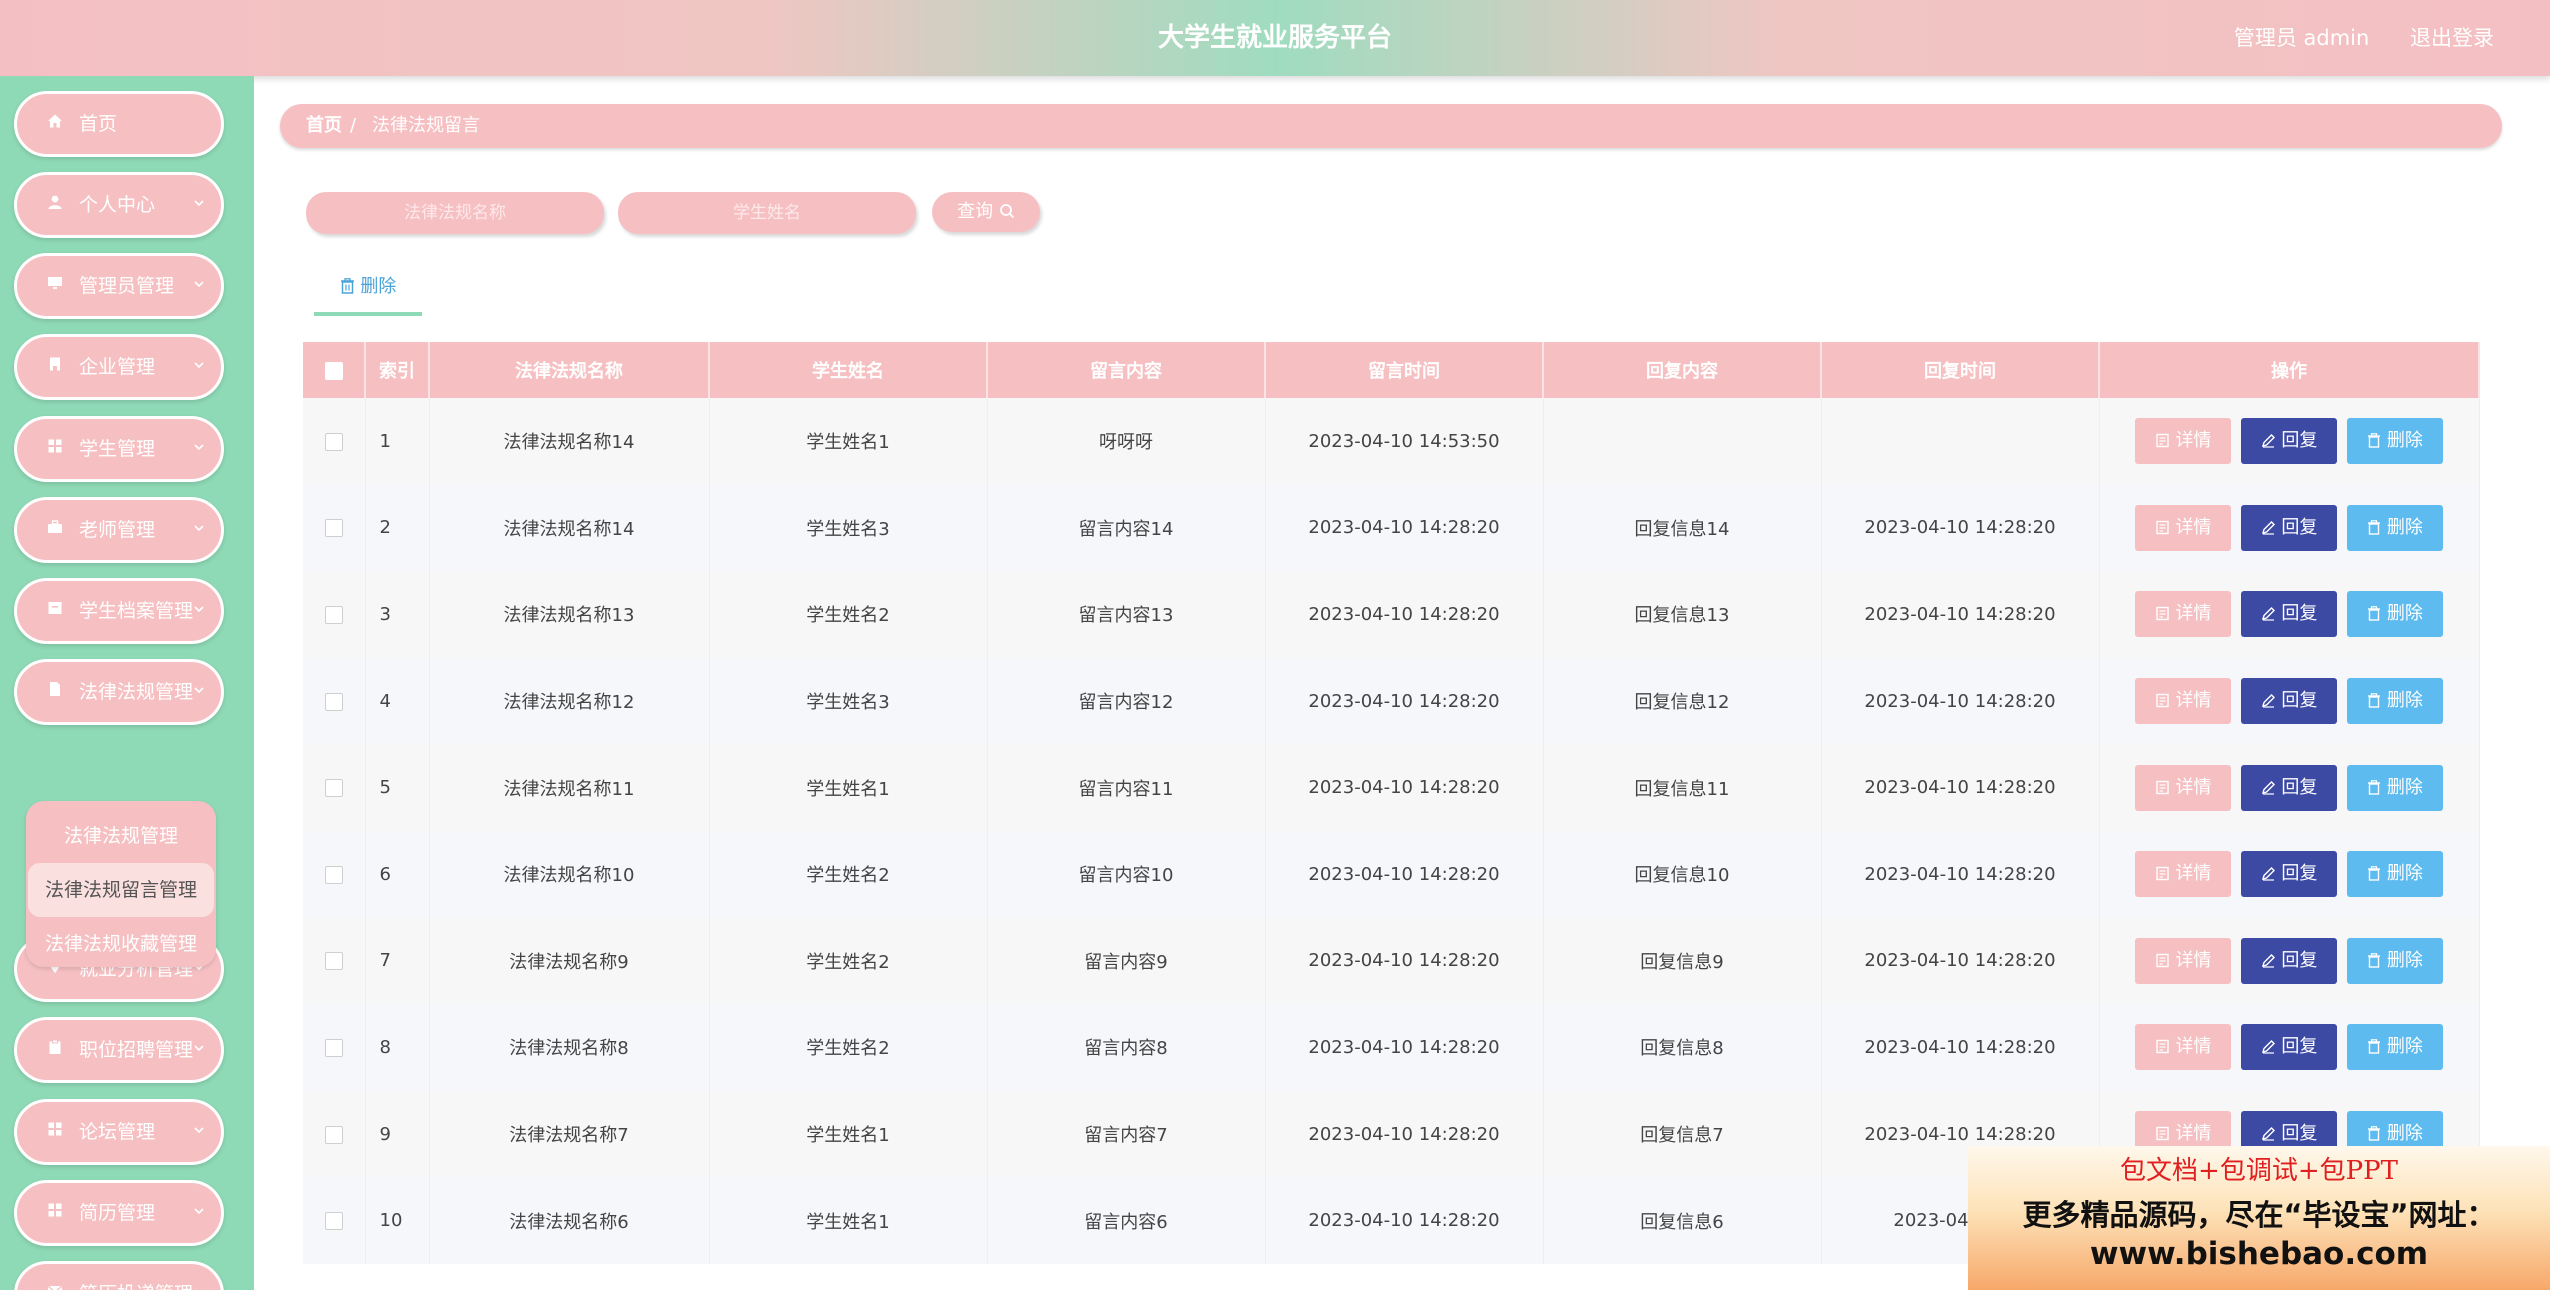 This screenshot has width=2550, height=1290. Describe the element at coordinates (119, 1275) in the screenshot. I see `sidebar-item-resume-delivery-management: 简历投递管理` at that location.